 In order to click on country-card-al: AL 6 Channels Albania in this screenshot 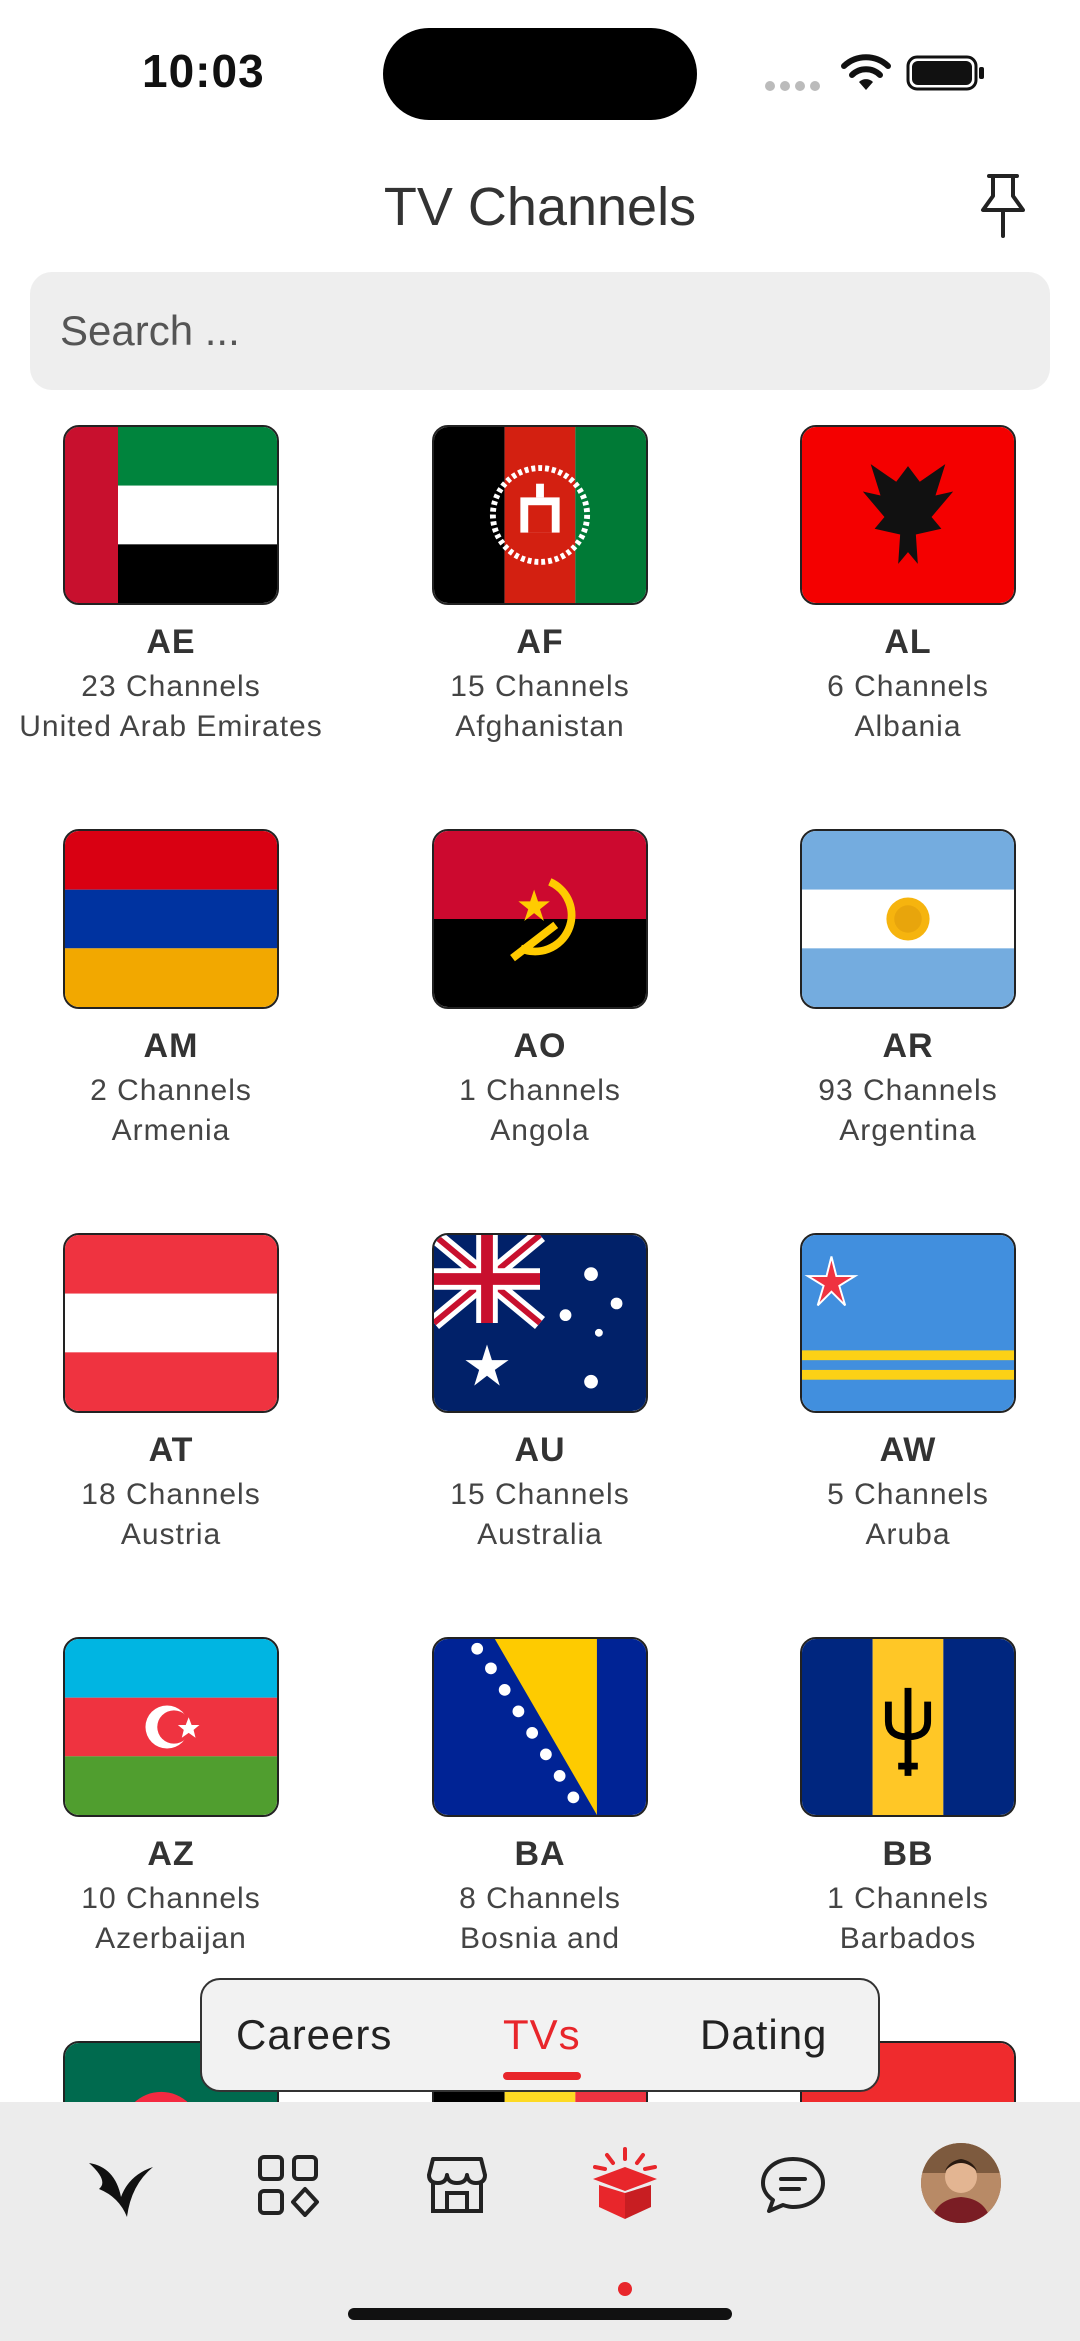, I will do `click(908, 584)`.